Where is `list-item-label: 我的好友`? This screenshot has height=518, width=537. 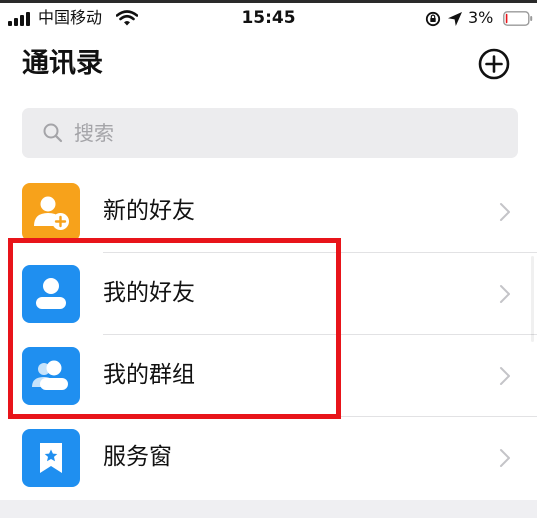 list-item-label: 我的好友 is located at coordinates (149, 293).